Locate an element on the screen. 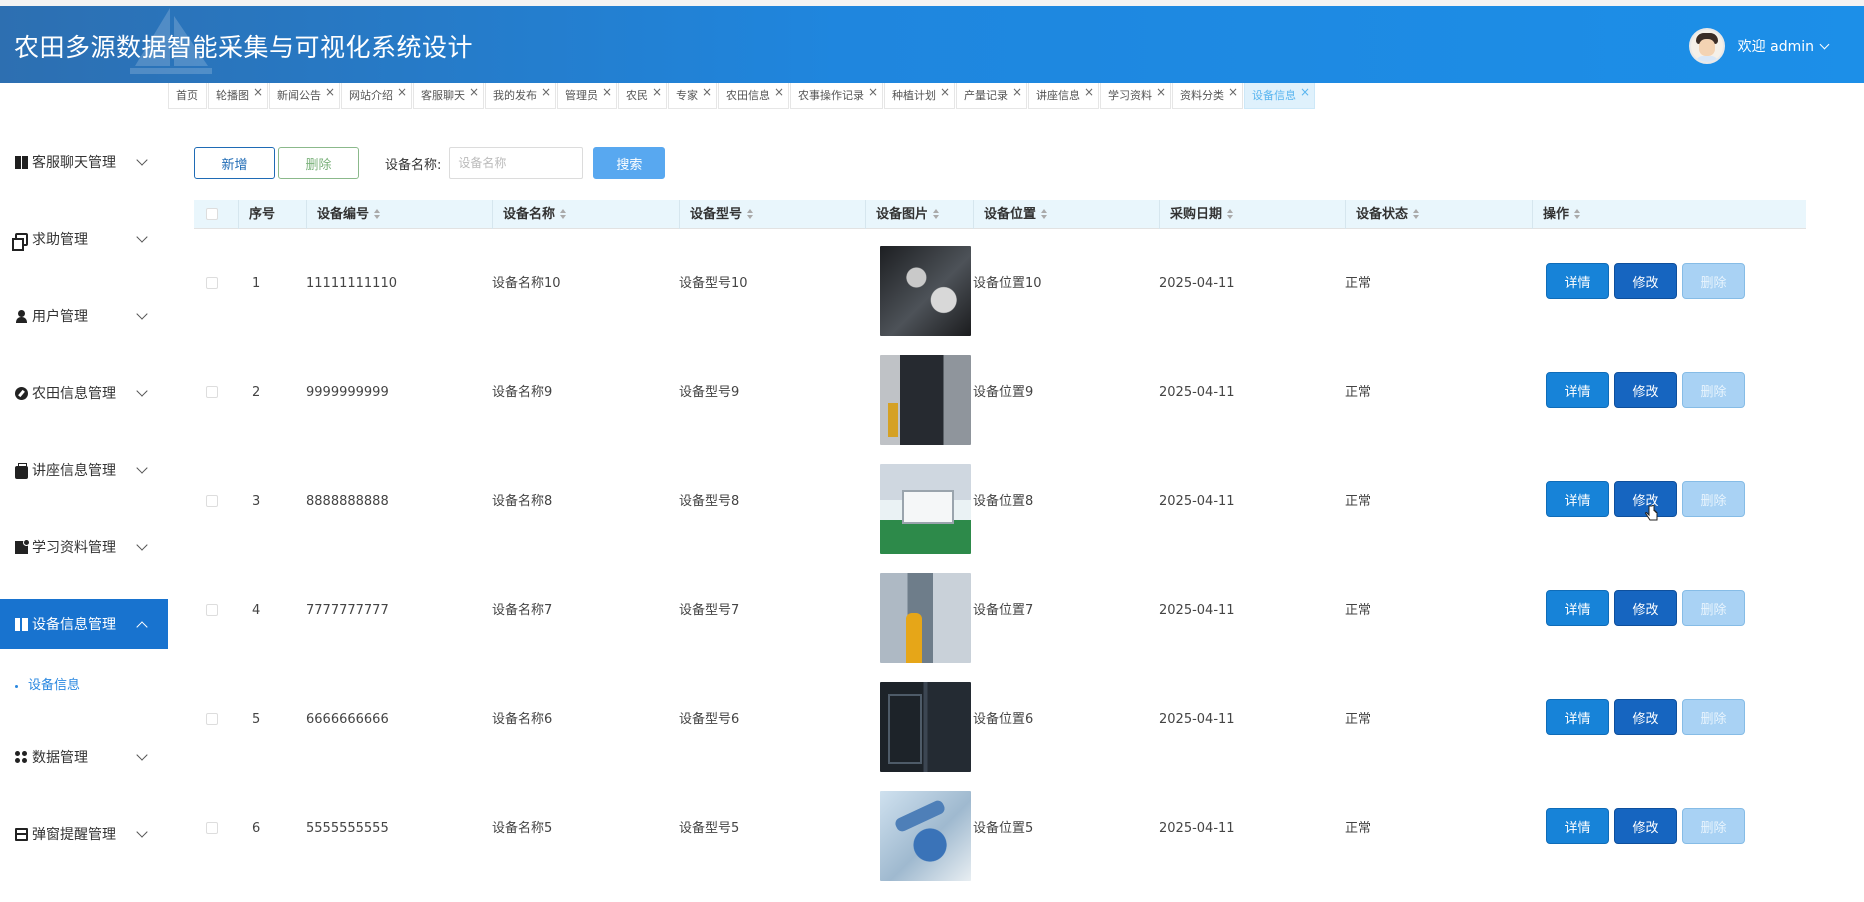 This screenshot has height=902, width=1864. tab-item: 农事操作记录 × is located at coordinates (836, 96).